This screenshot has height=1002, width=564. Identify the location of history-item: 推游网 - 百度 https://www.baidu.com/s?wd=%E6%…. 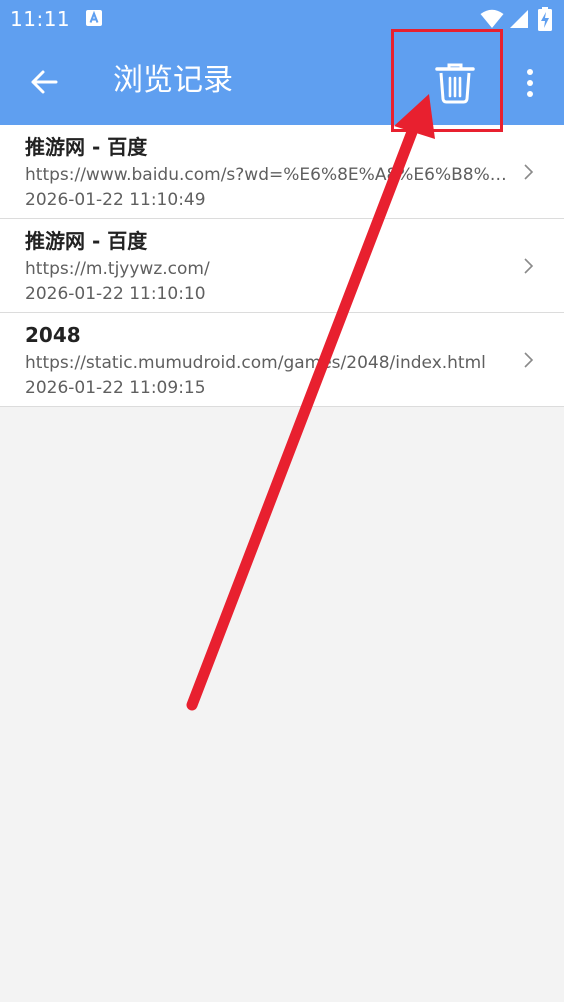
(282, 172).